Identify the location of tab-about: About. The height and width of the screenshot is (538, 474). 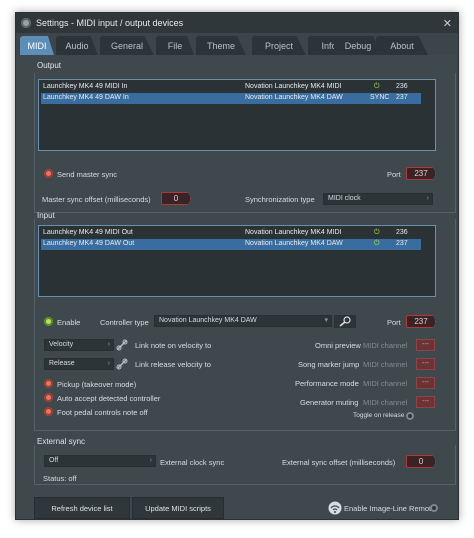
(402, 45).